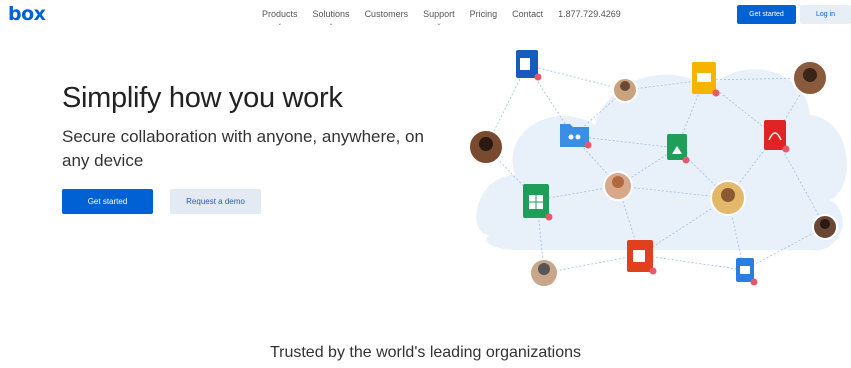 Image resolution: width=851 pixels, height=368 pixels. What do you see at coordinates (202, 98) in the screenshot?
I see `hero-title: Simplify how you work` at bounding box center [202, 98].